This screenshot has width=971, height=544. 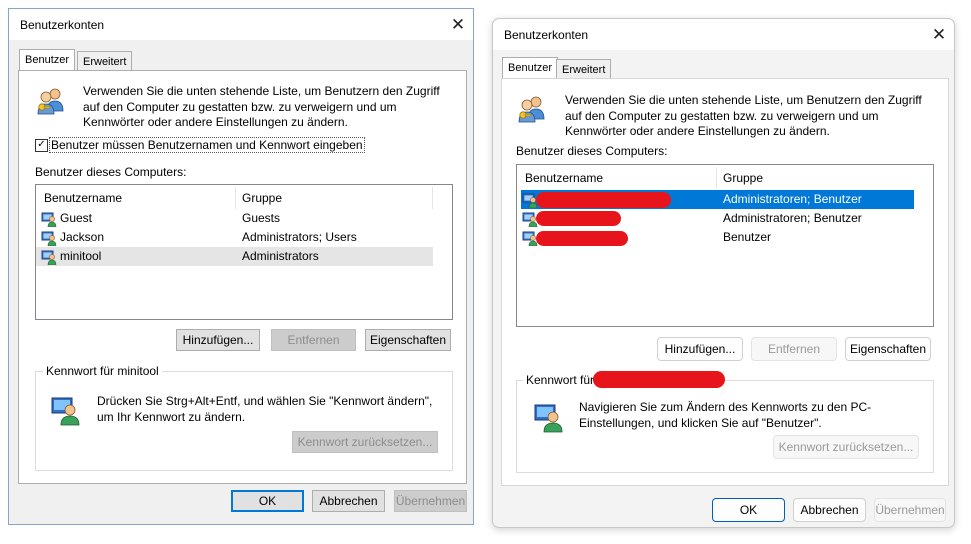 I want to click on password-group-title: Kennwort für minitool, so click(x=102, y=371).